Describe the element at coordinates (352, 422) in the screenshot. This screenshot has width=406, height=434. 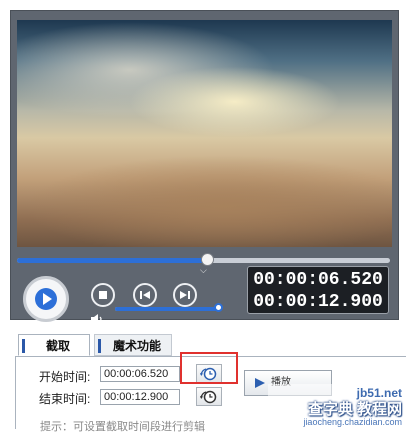
I see `watermark-url: jiaocheng.chazidian.com` at that location.